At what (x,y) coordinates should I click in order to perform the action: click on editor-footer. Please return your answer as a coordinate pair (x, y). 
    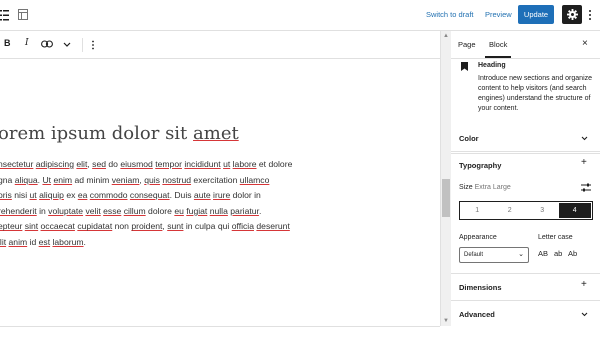
    Looking at the image, I should click on (220, 332).